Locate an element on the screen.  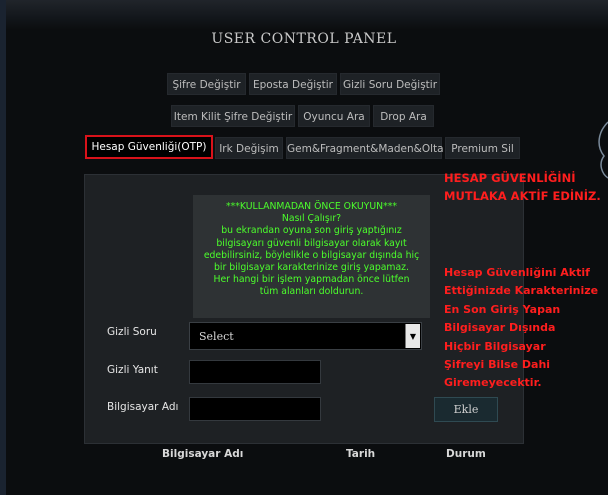
page-title: USER CONTROL PANEL is located at coordinates (304, 39).